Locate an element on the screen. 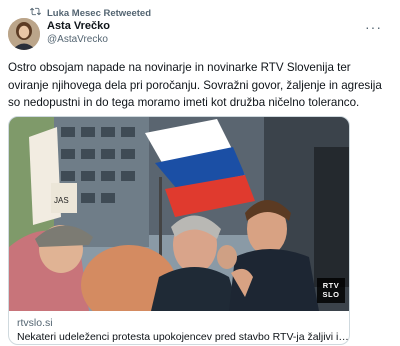 Image resolution: width=400 pixels, height=346 pixels. retweet-context: Luka Mesec Retweeted is located at coordinates (90, 13).